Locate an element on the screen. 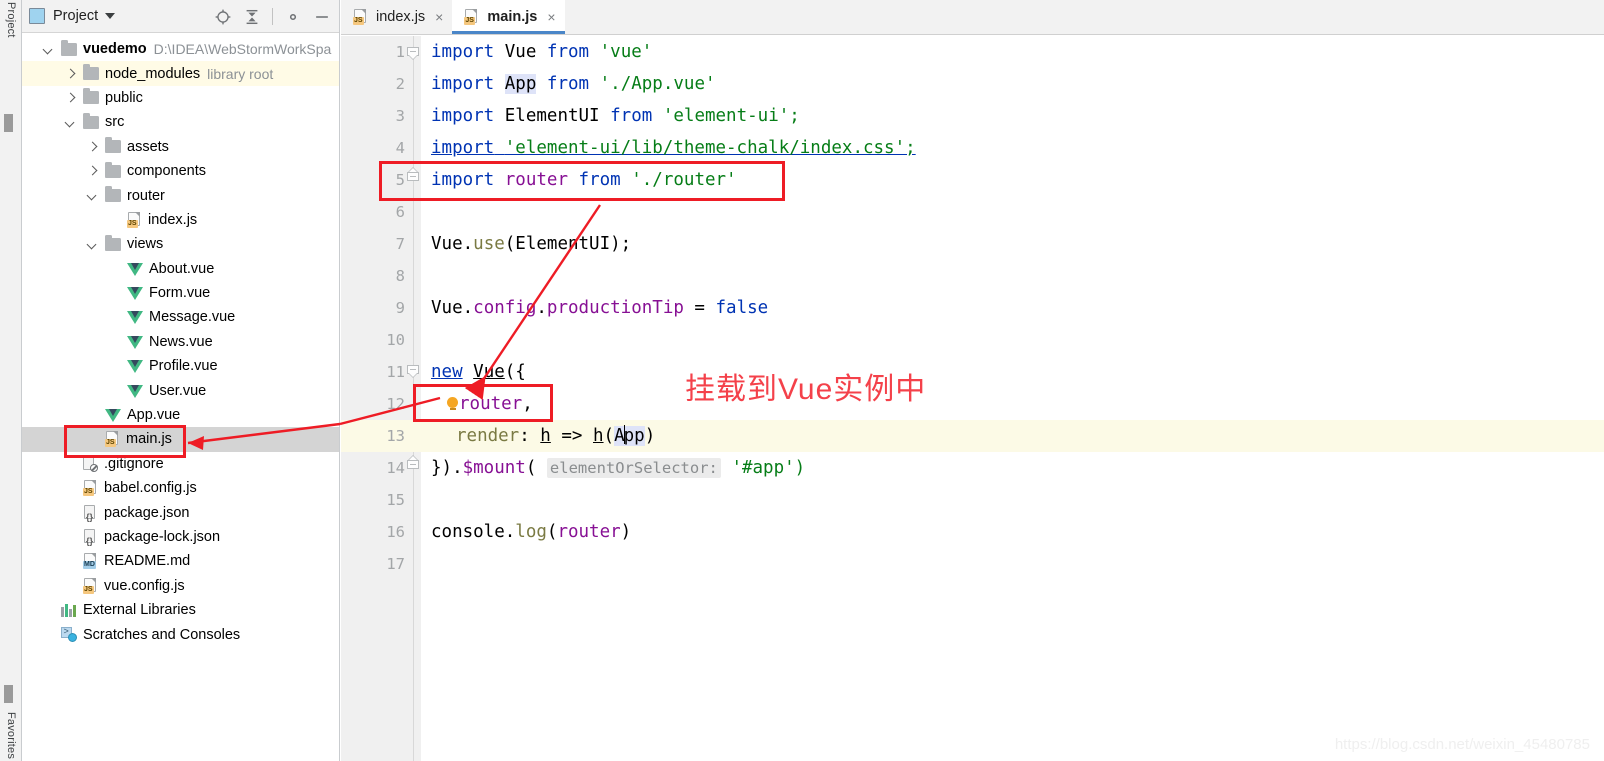  project-panel-toolbar is located at coordinates (272, 16).